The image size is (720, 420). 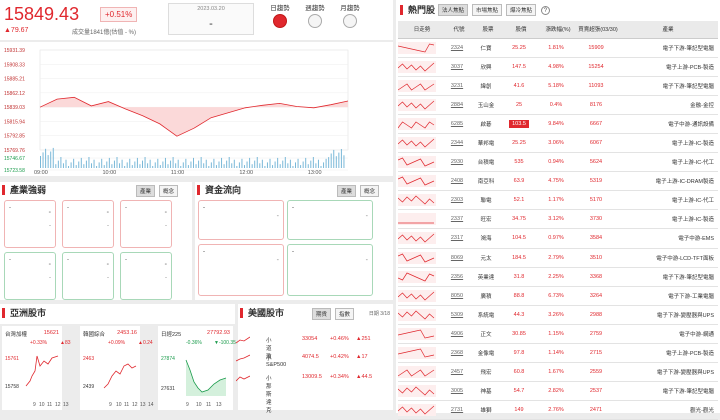 I want to click on stock-code: 8050, so click(x=459, y=296).